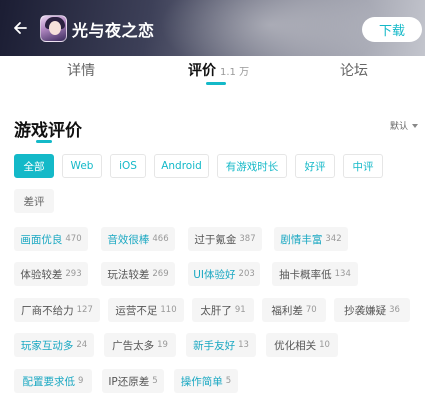  I want to click on filter-label: Android, so click(181, 166).